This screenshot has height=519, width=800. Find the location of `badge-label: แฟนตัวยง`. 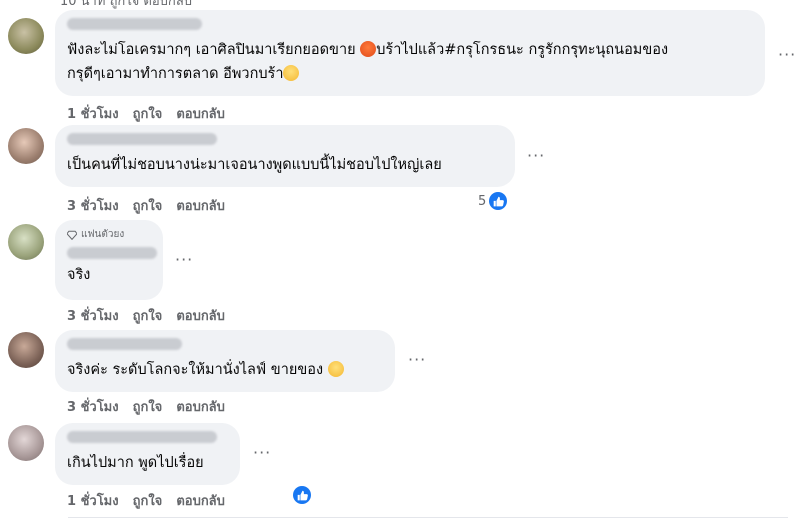

badge-label: แฟนตัวยง is located at coordinates (103, 234).